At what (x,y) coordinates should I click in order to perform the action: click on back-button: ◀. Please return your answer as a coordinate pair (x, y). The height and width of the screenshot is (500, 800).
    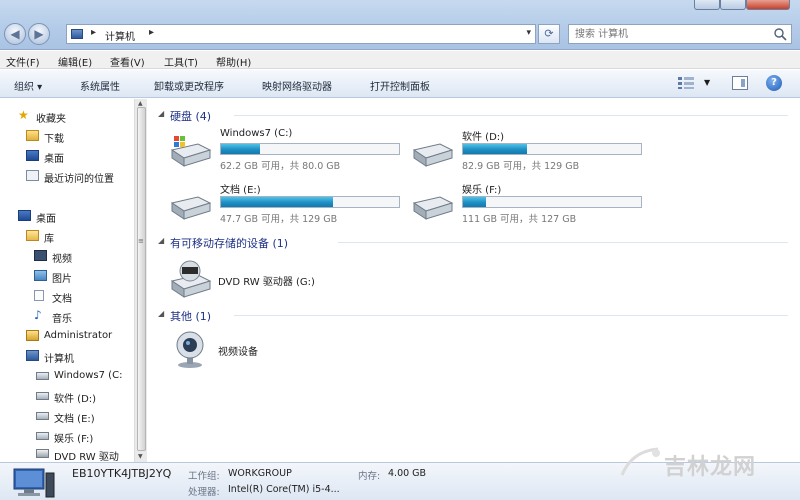
    Looking at the image, I should click on (15, 34).